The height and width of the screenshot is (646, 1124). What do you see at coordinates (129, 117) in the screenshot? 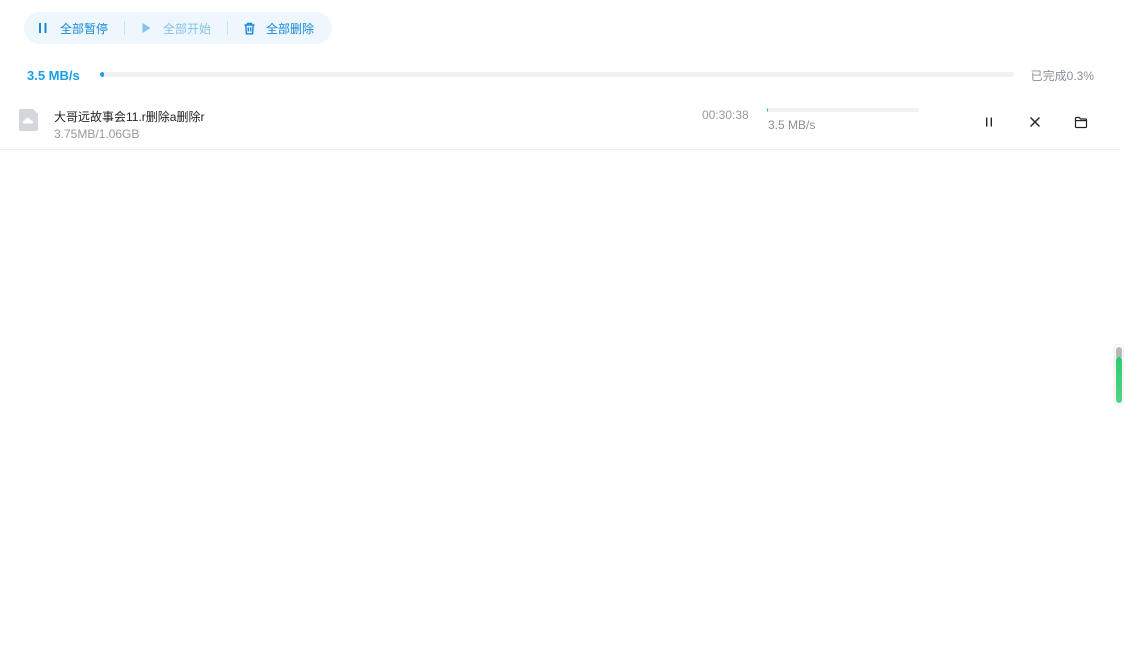
I see `task-file-name: 大哥远故事会11.r删除a删除r` at bounding box center [129, 117].